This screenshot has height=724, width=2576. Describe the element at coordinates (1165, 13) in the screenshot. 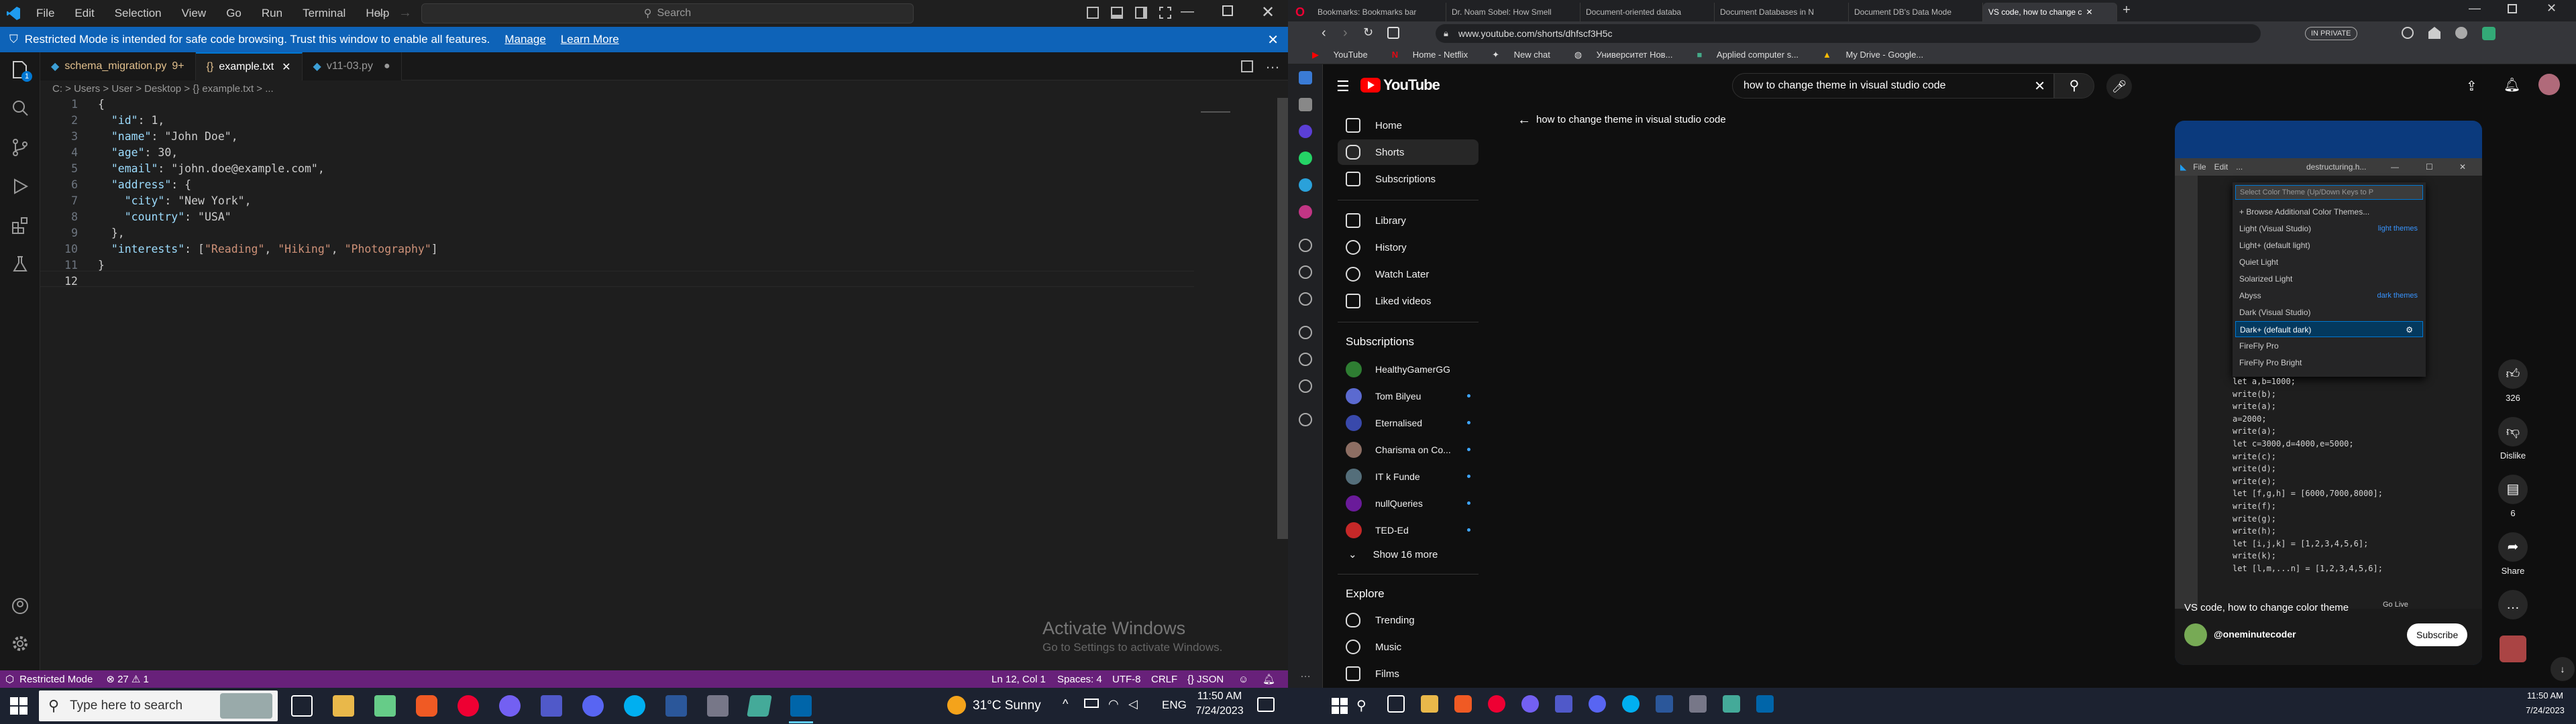

I see `customize-layout-icon` at that location.